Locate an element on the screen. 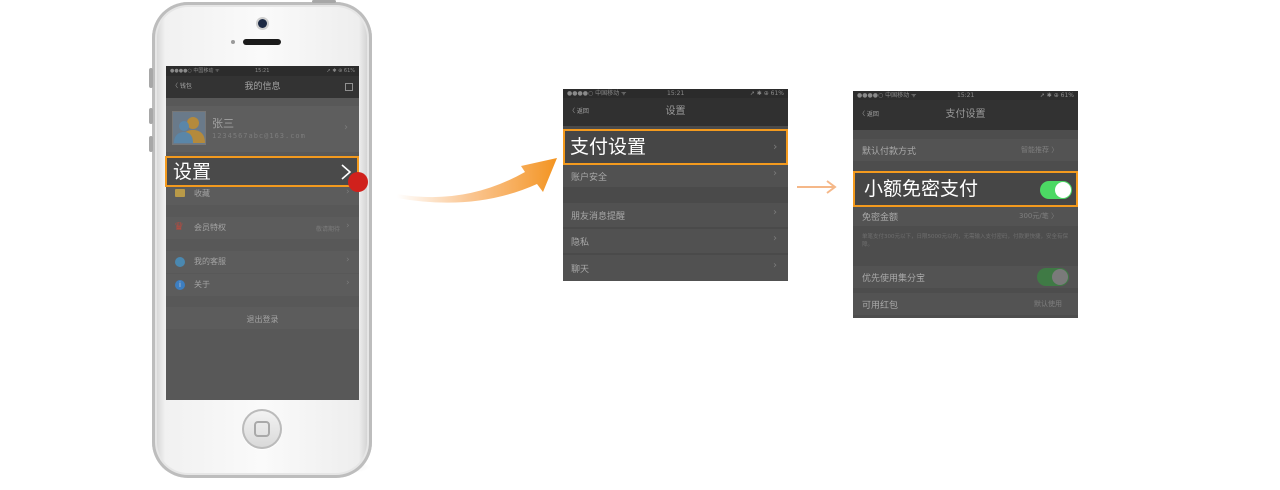 This screenshot has width=1280, height=490. nav-bar: 〈 返回 设置 is located at coordinates (675, 112).